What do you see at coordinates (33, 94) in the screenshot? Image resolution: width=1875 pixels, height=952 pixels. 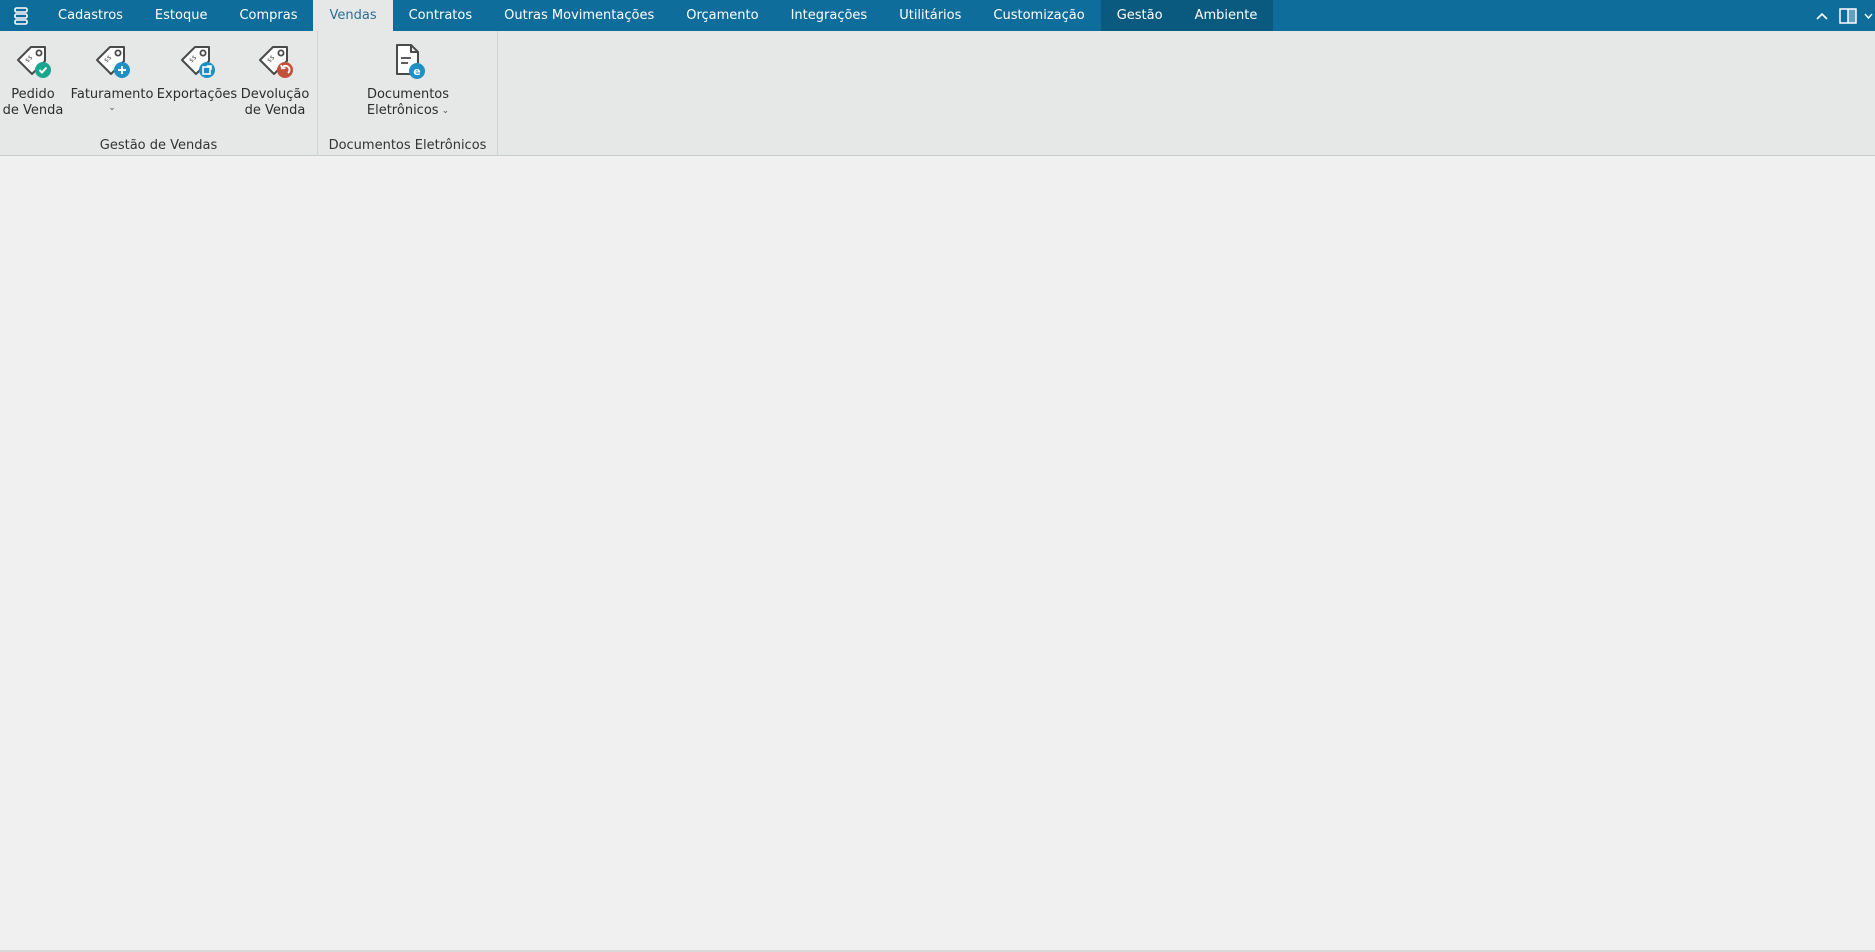 I see `pedido-de-venda-label-1: Pedido` at bounding box center [33, 94].